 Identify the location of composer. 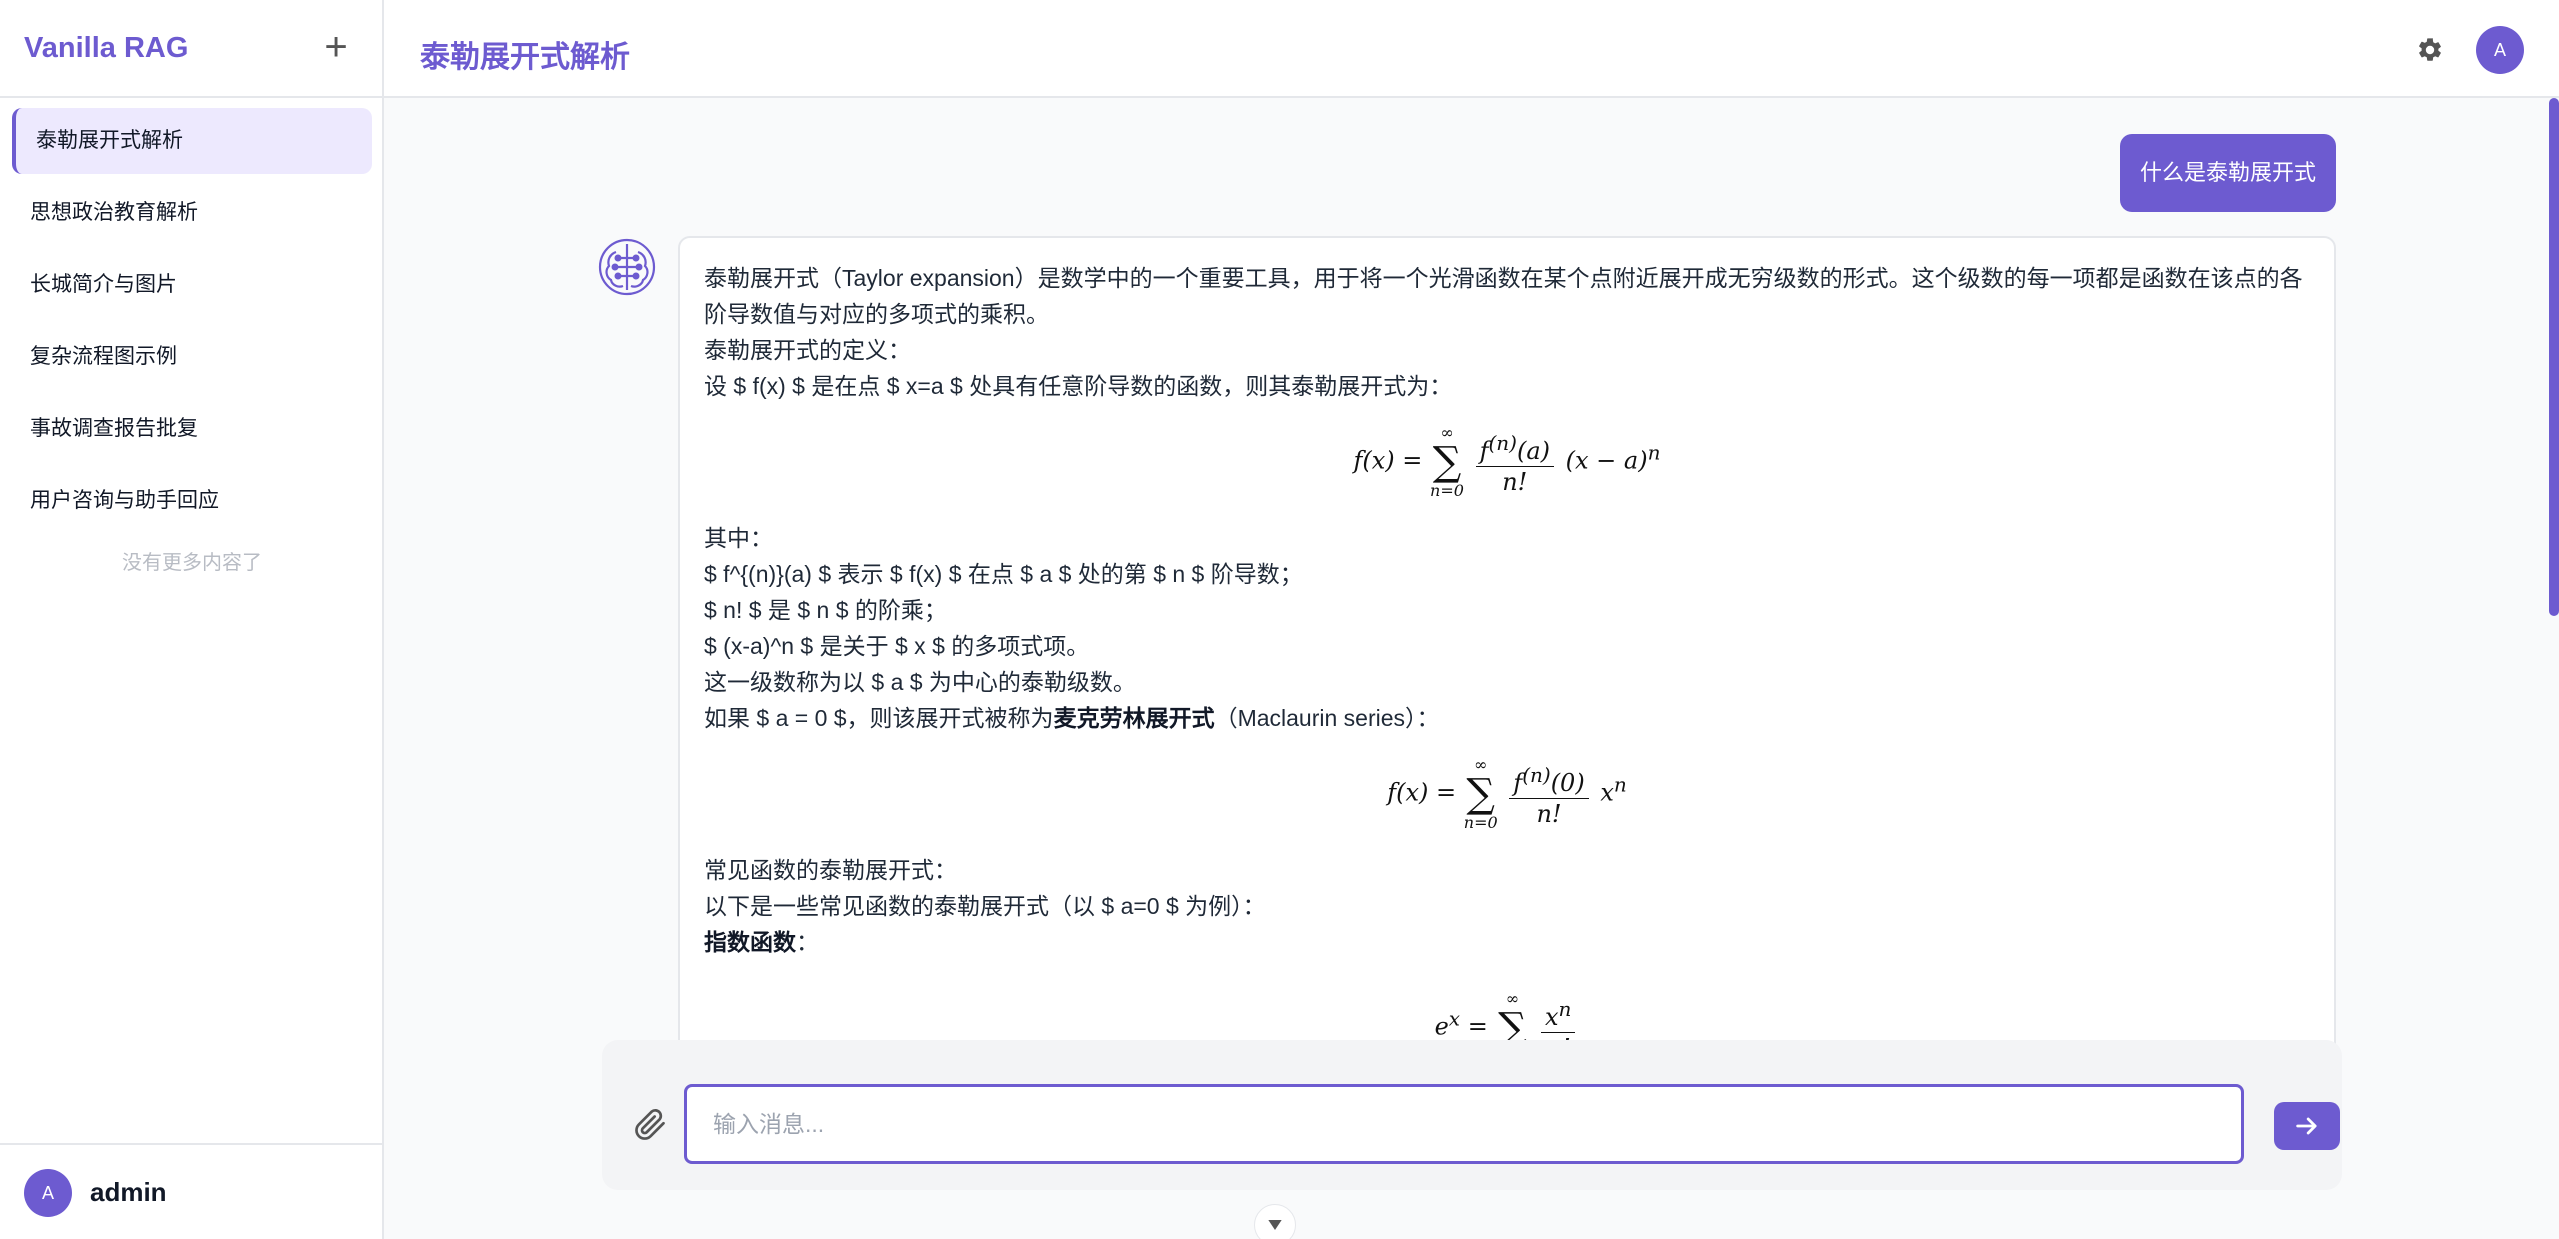
(1472, 1115).